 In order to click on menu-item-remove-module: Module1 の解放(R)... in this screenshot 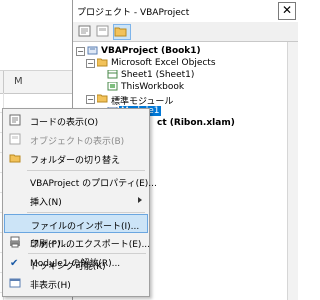, I will do `click(76, 261)`.